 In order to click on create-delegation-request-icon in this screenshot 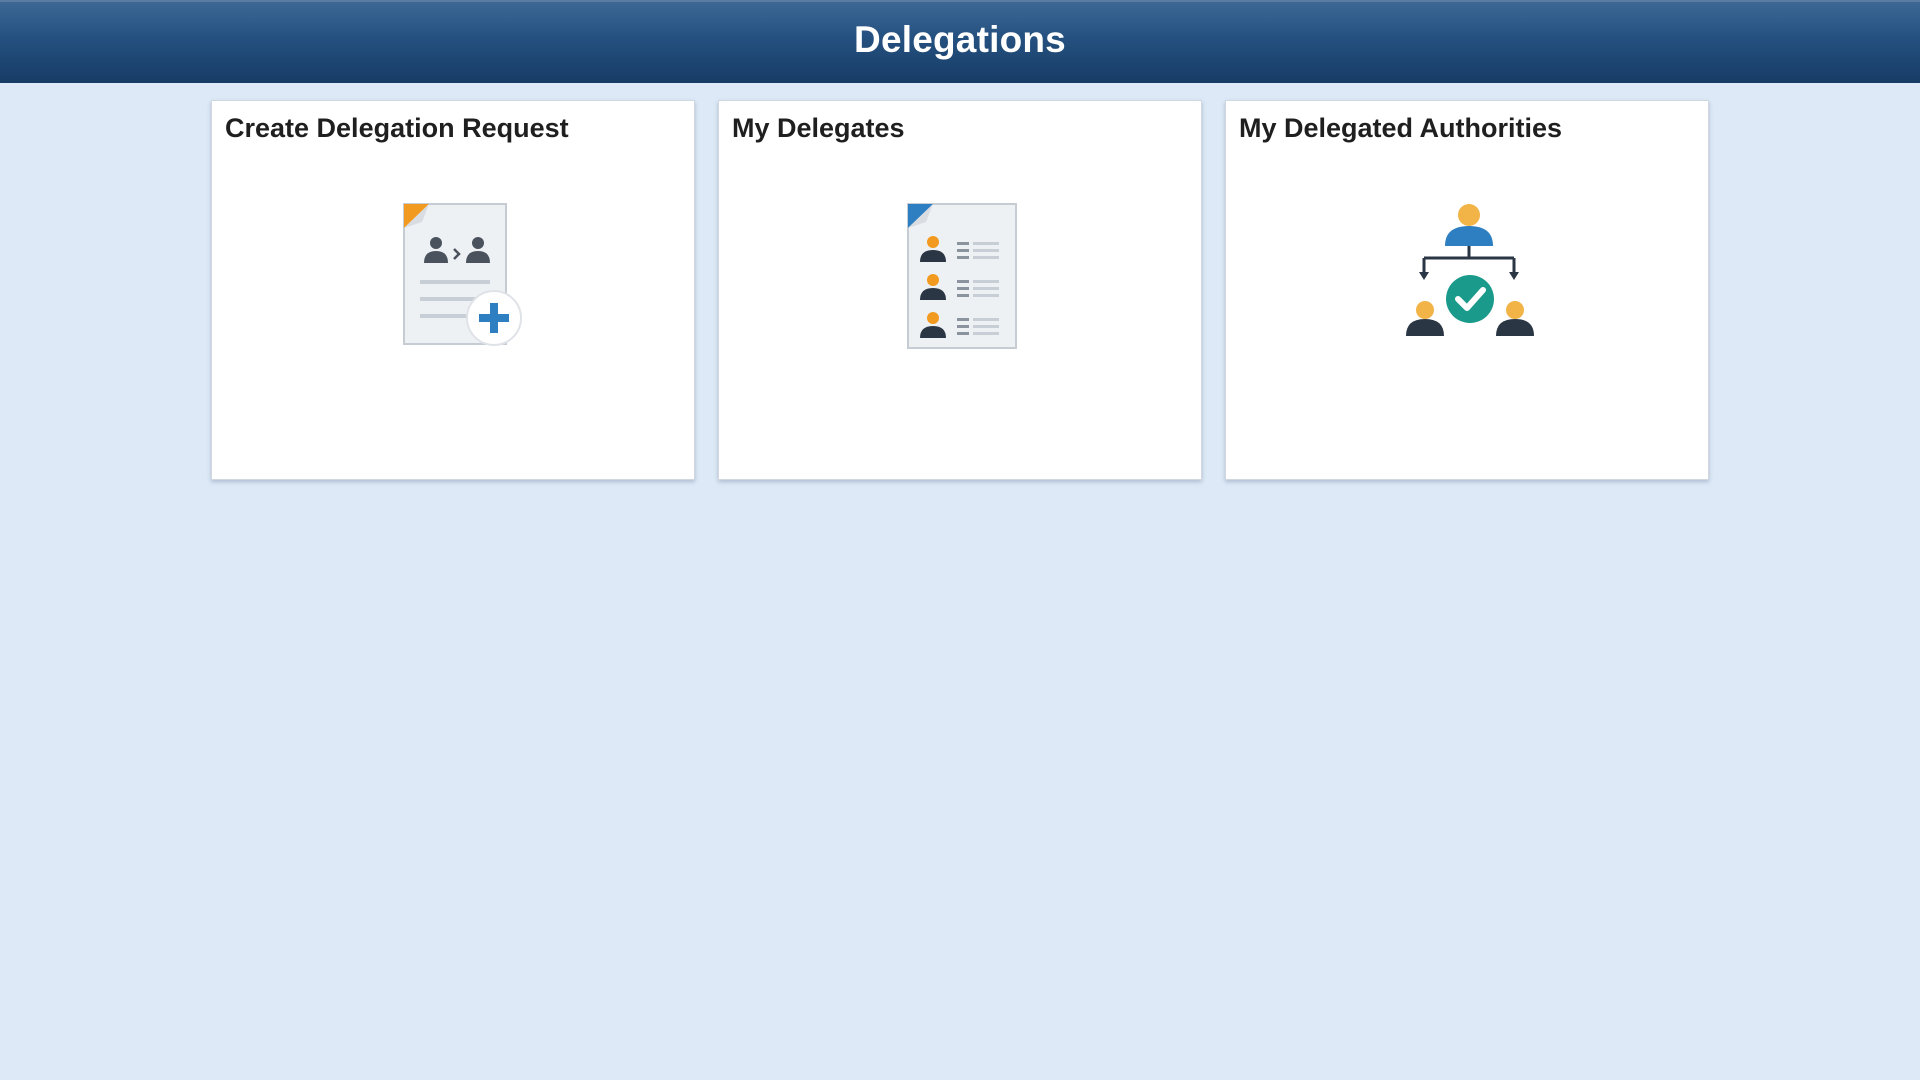, I will do `click(454, 276)`.